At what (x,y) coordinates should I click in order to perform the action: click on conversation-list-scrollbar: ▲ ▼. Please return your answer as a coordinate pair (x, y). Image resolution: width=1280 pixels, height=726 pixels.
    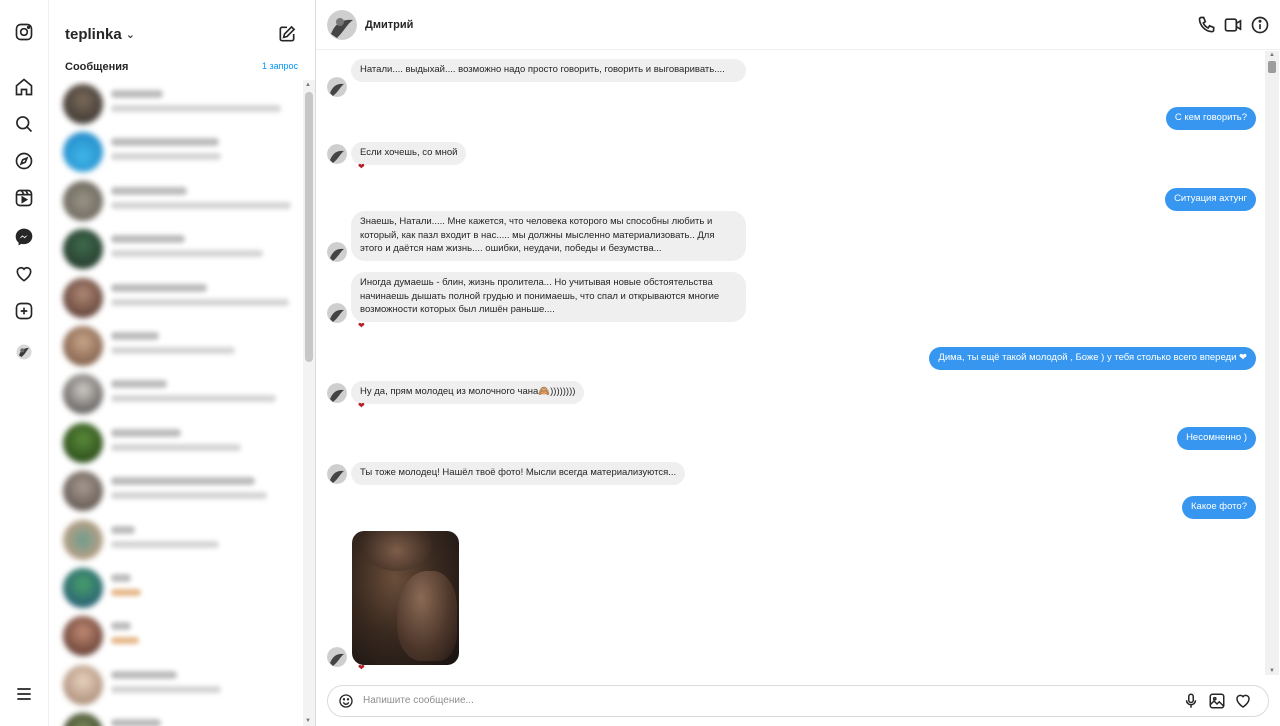
    Looking at the image, I should click on (309, 403).